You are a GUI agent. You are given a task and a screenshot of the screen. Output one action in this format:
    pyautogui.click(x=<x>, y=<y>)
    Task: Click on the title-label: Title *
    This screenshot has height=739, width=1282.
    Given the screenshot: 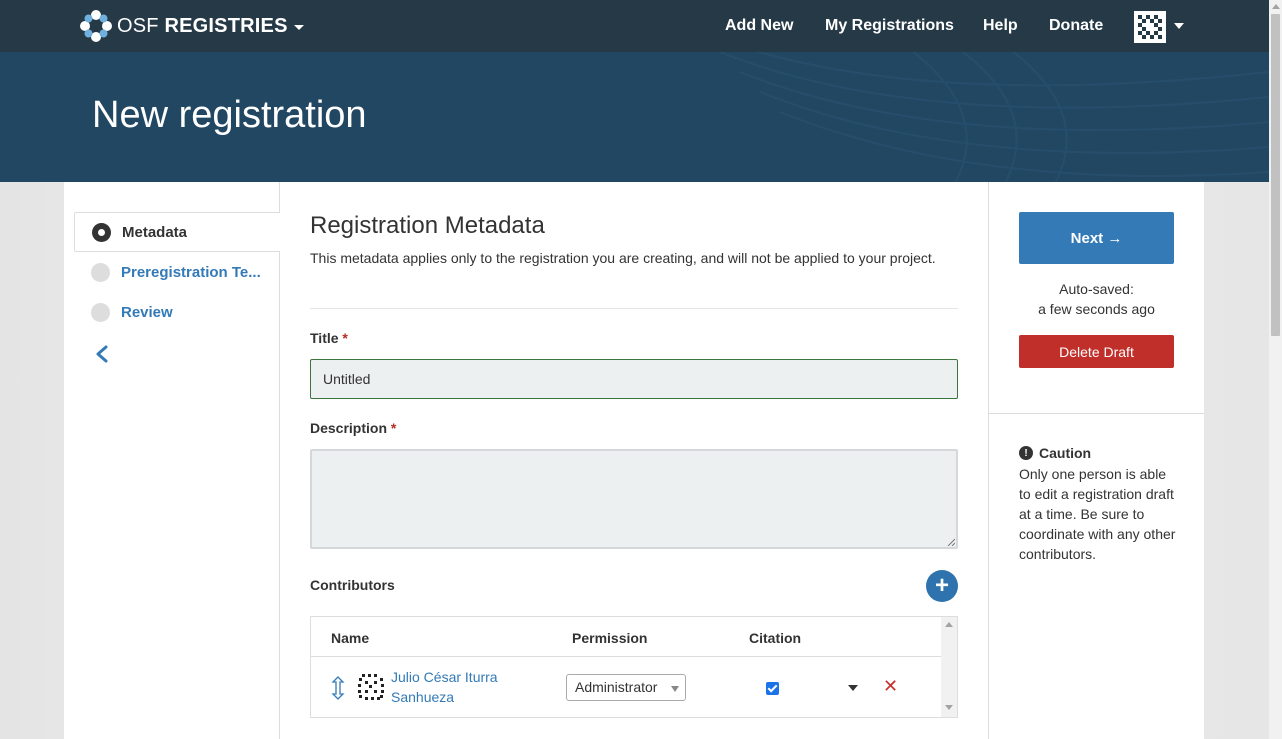 What is the action you would take?
    pyautogui.click(x=329, y=338)
    